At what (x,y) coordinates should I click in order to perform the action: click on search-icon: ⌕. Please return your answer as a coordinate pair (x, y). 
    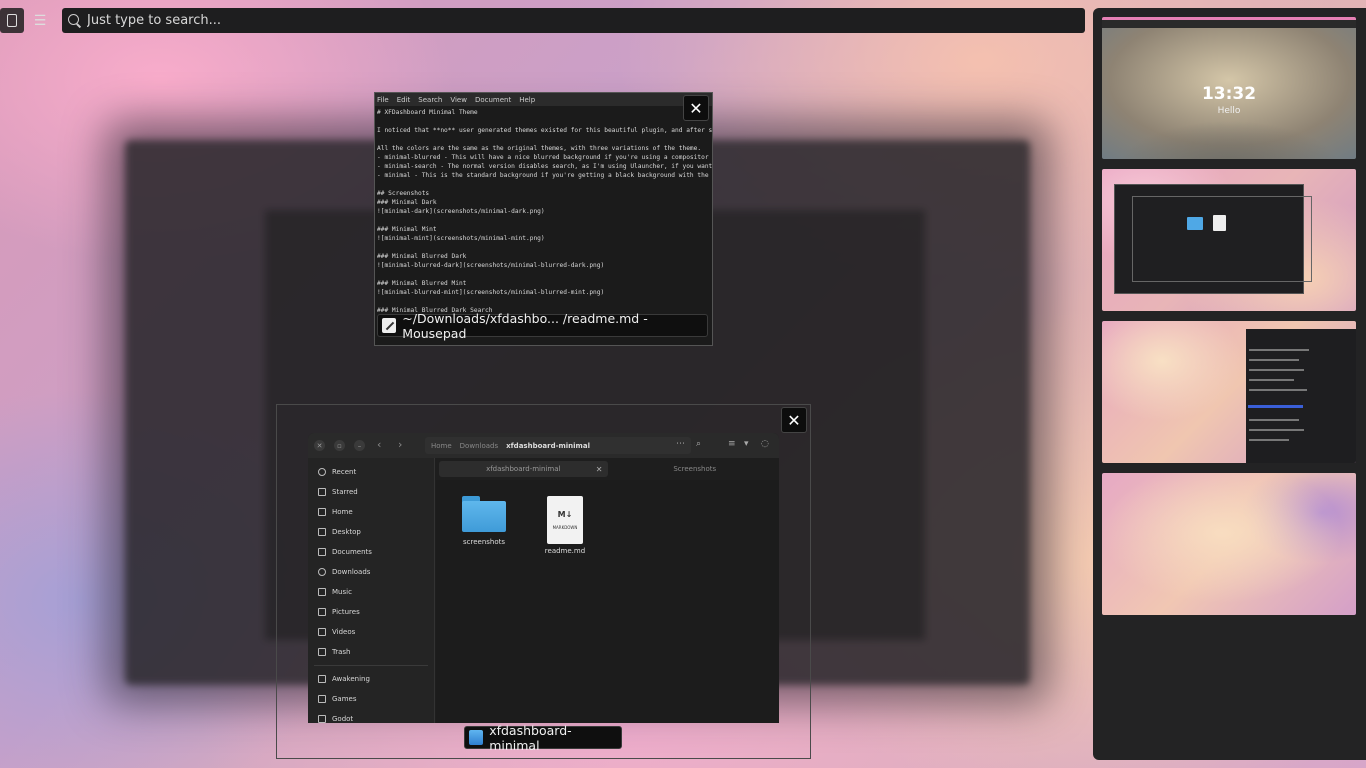
    Looking at the image, I should click on (698, 444).